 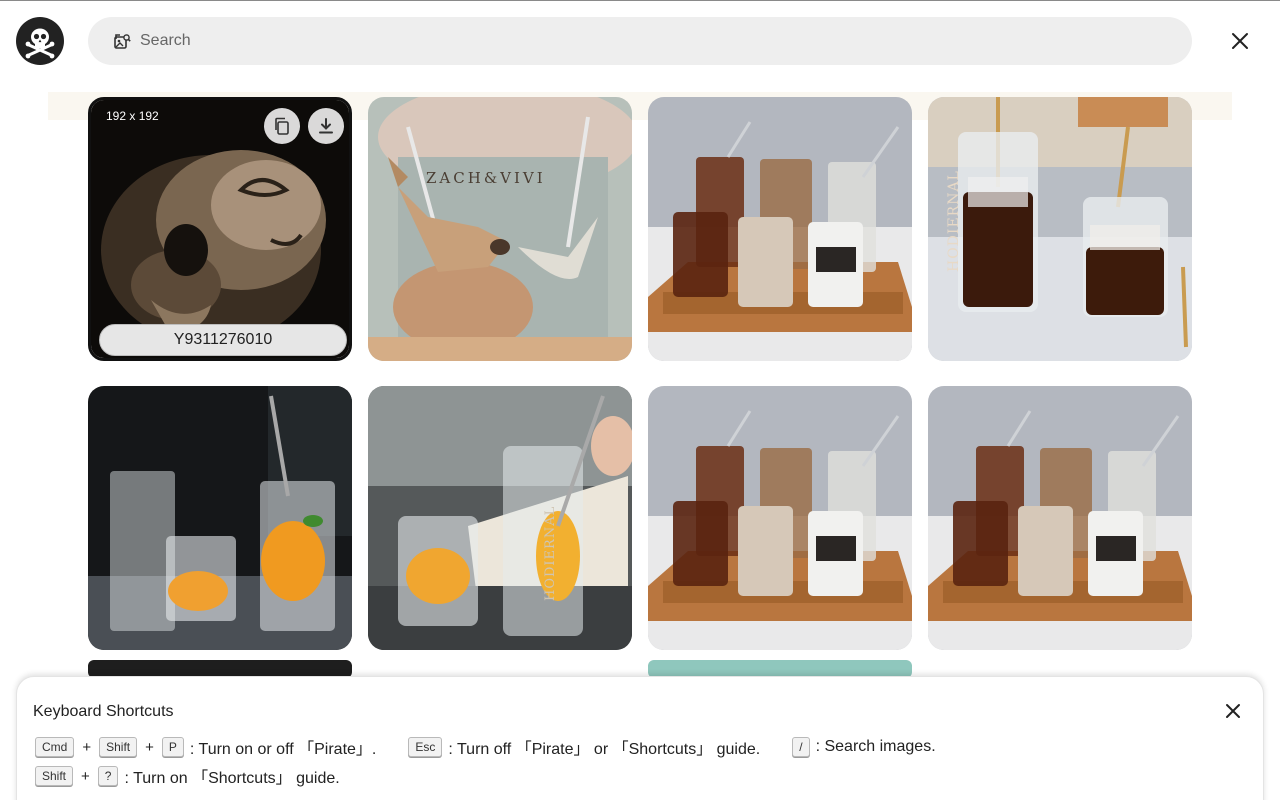 What do you see at coordinates (486, 178) in the screenshot?
I see `image-brand-text: ZACH&VIVI` at bounding box center [486, 178].